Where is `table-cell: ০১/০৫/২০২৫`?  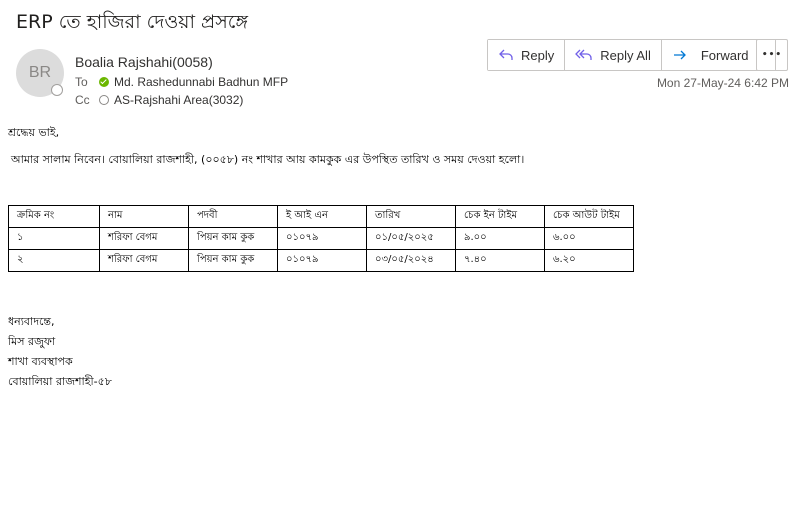
table-cell: ০১/০৫/২০২৫ is located at coordinates (411, 238).